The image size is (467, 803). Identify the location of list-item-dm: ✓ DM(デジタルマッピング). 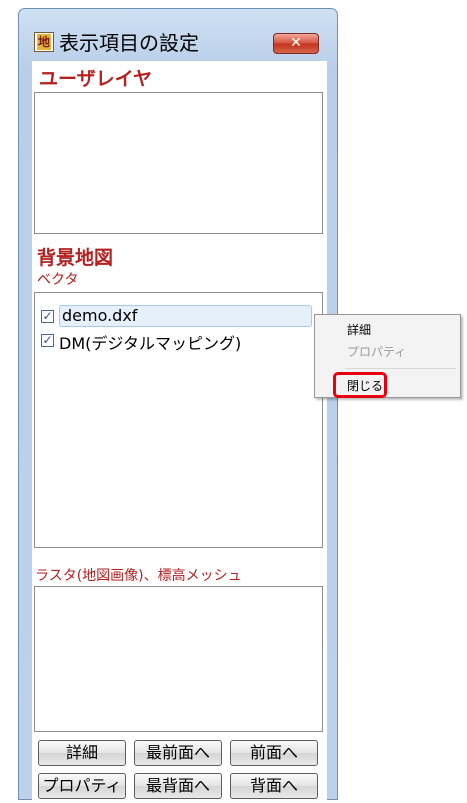
(179, 341).